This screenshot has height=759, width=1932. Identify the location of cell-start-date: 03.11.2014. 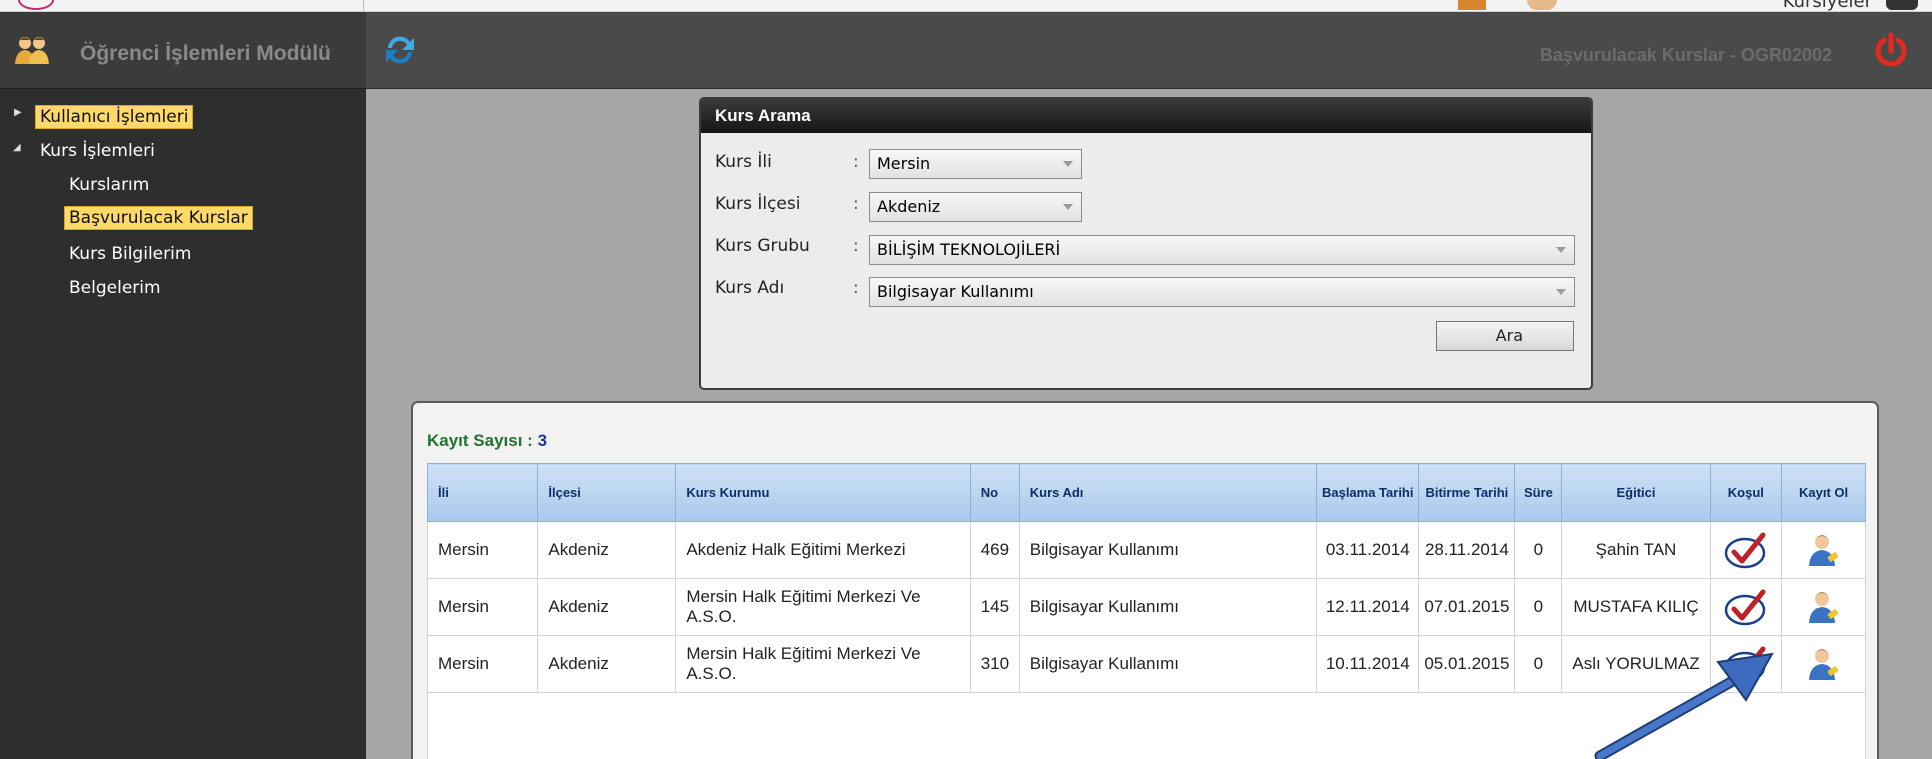
(1368, 550).